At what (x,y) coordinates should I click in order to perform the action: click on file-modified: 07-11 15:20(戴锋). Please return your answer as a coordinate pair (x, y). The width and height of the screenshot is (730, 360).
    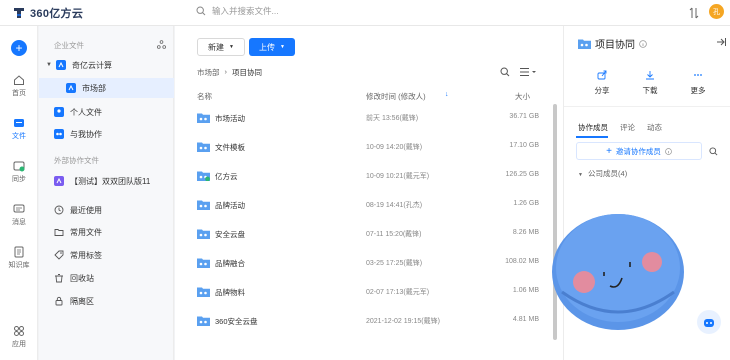
    Looking at the image, I should click on (394, 234).